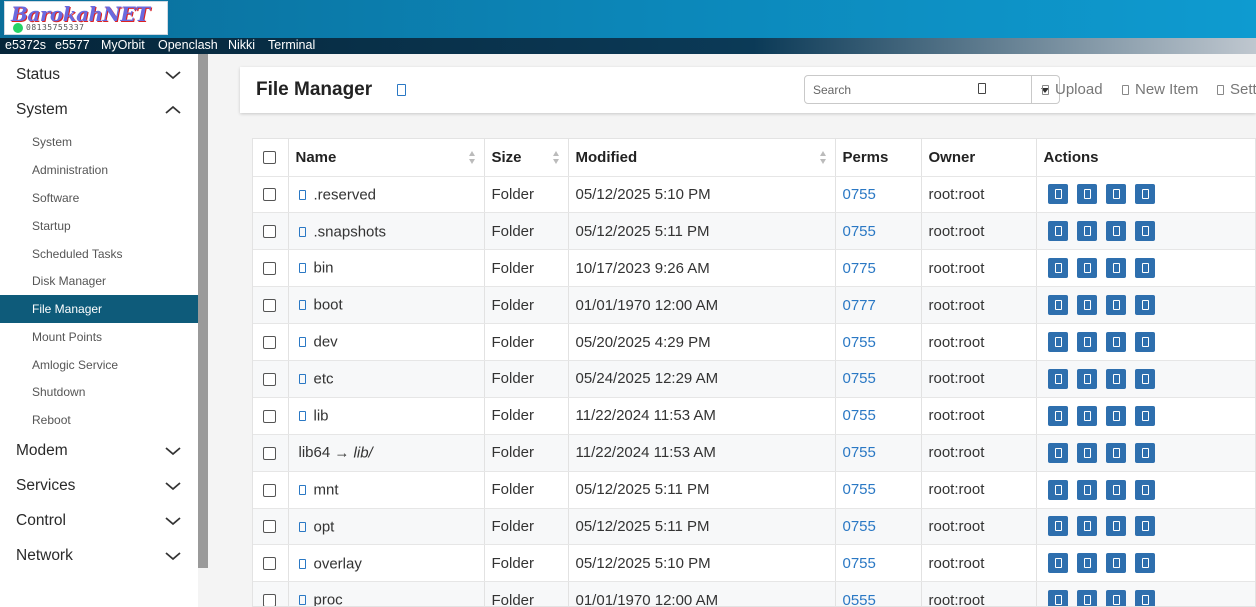  Describe the element at coordinates (99, 392) in the screenshot. I see `sidebar-item-shutdown: Shutdown` at that location.